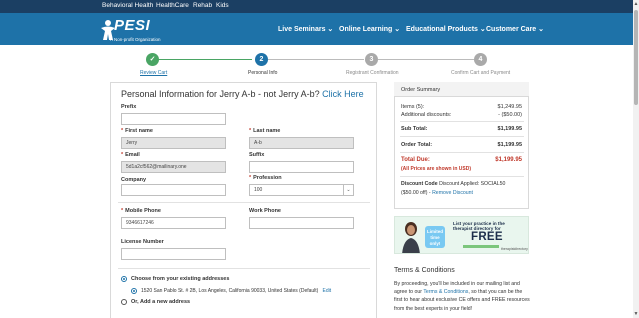 The width and height of the screenshot is (639, 318). Describe the element at coordinates (129, 107) in the screenshot. I see `prefix-label: Prefix` at that location.